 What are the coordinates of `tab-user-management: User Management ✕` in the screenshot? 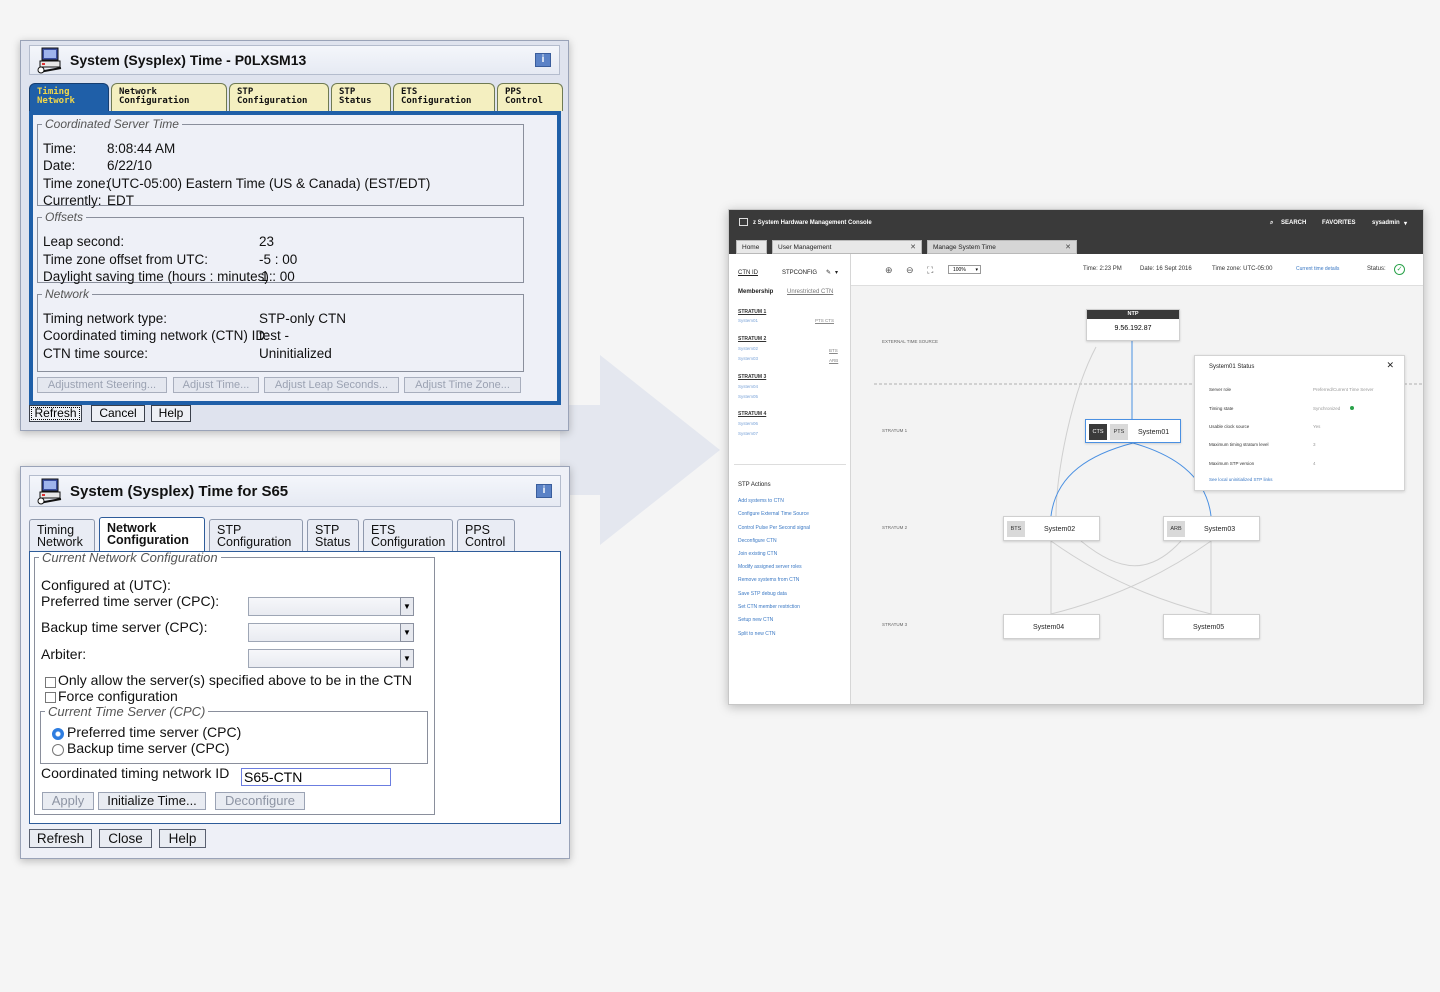 It's located at (847, 247).